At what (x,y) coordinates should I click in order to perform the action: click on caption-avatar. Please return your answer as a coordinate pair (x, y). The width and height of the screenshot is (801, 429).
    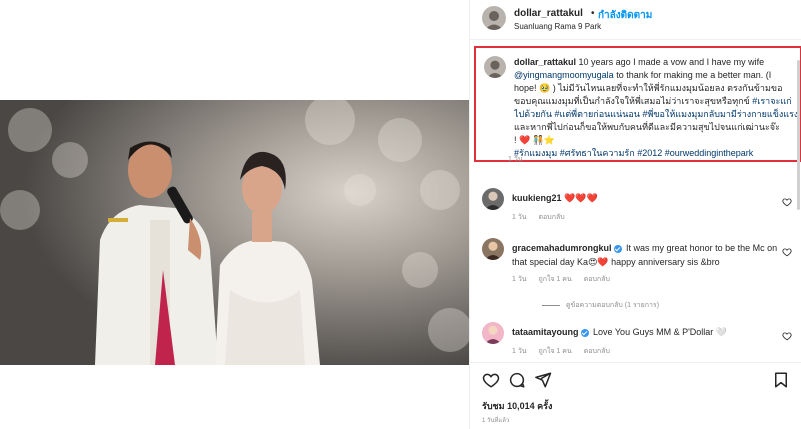
    Looking at the image, I should click on (495, 67).